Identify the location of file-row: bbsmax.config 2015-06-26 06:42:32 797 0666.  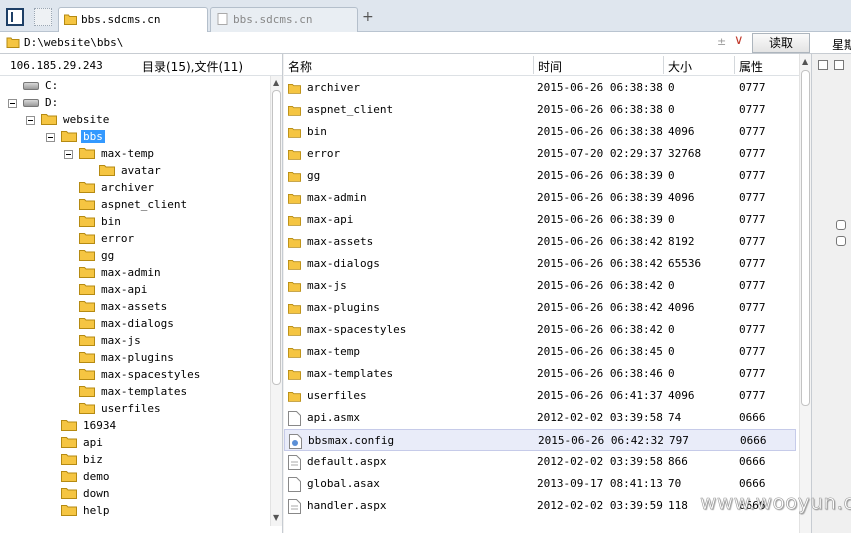
(540, 440).